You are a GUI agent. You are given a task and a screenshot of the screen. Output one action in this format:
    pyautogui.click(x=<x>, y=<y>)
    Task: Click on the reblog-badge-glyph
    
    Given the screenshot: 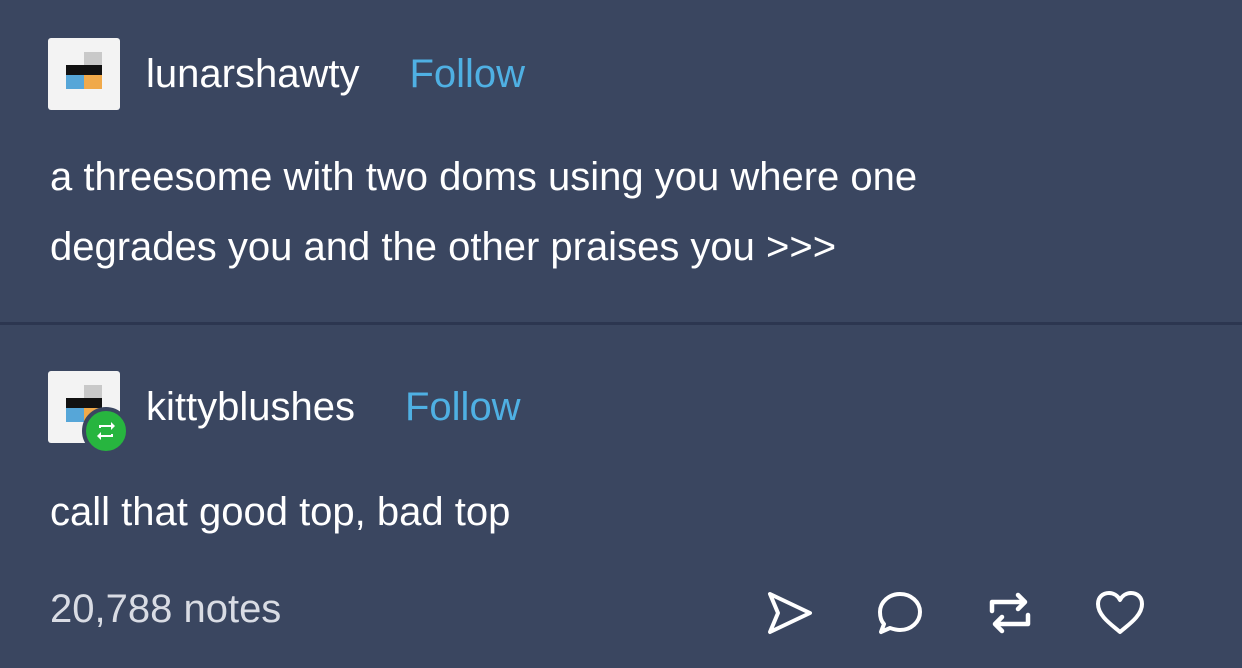 What is the action you would take?
    pyautogui.click(x=106, y=431)
    